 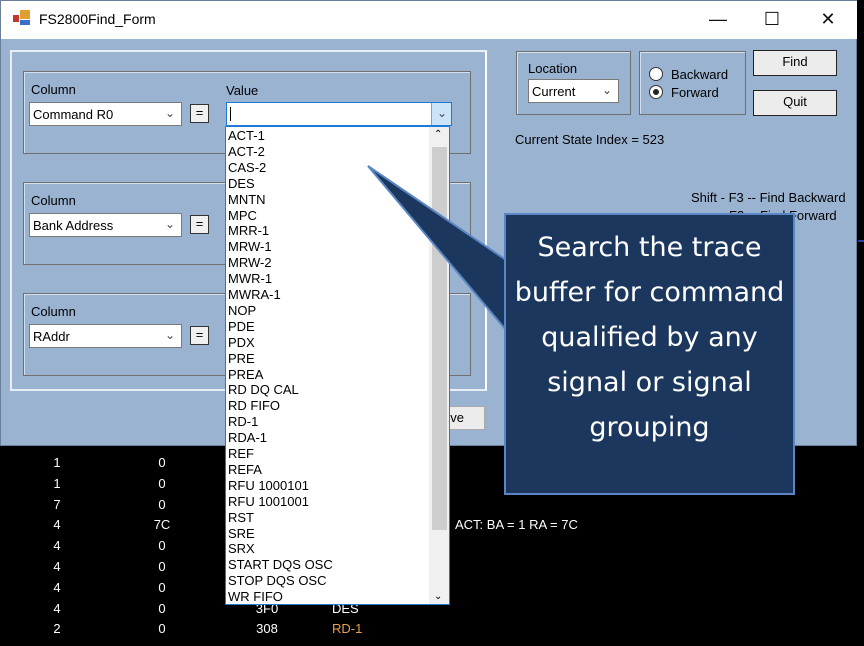 What do you see at coordinates (250, 279) in the screenshot?
I see `value-option: MWR-1` at bounding box center [250, 279].